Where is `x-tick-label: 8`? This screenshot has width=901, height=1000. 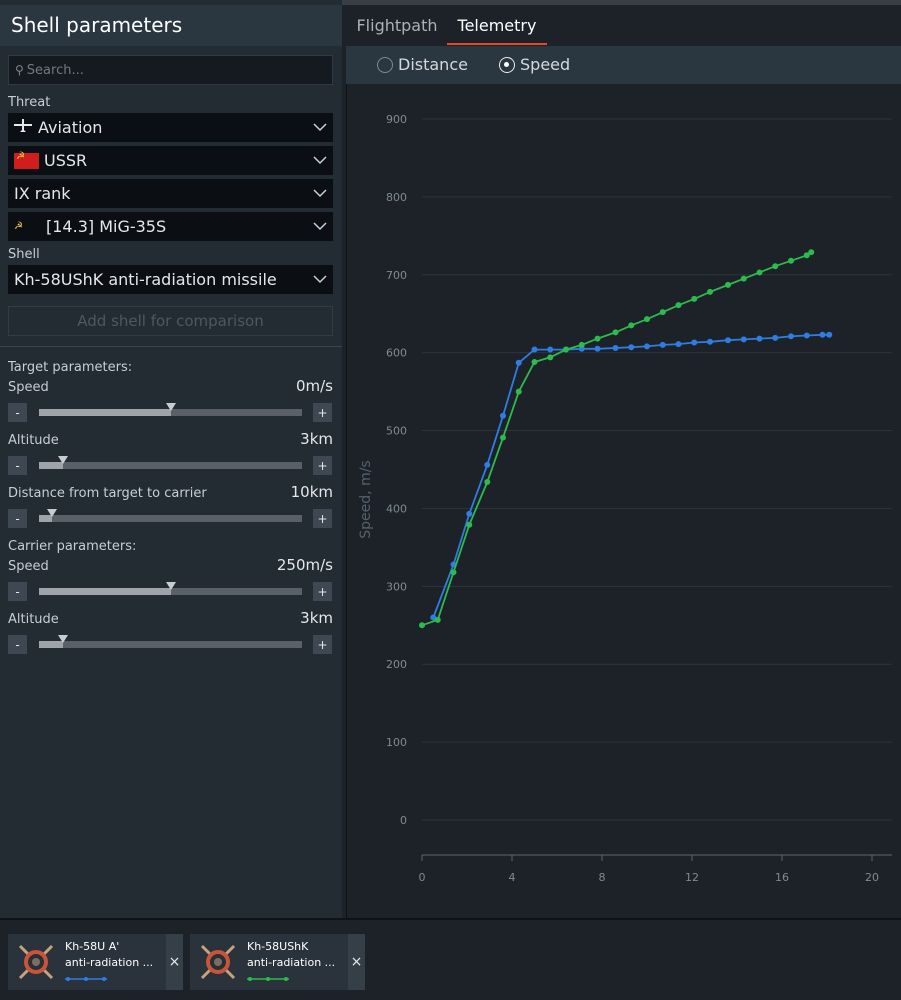
x-tick-label: 8 is located at coordinates (602, 877).